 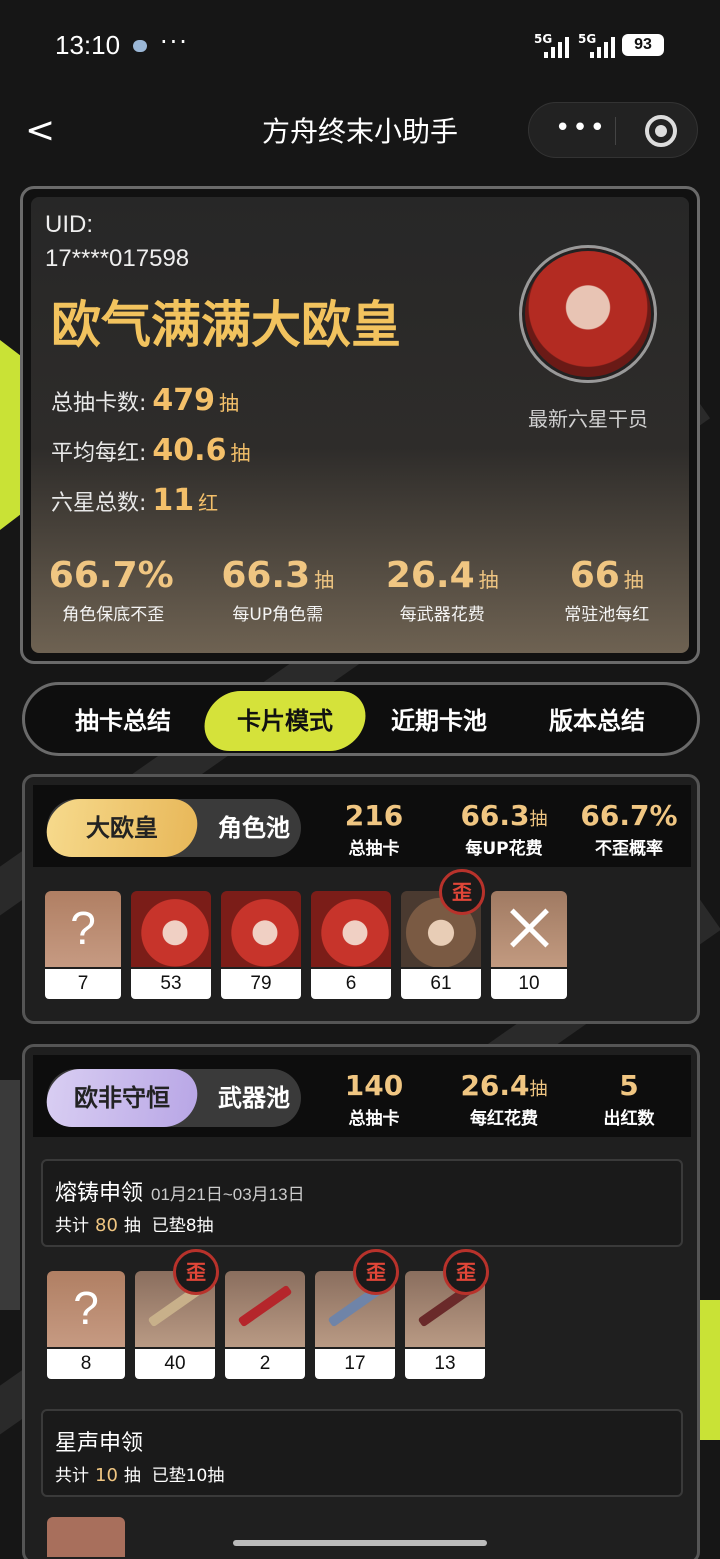 I want to click on pull-card: 7, so click(x=83, y=945).